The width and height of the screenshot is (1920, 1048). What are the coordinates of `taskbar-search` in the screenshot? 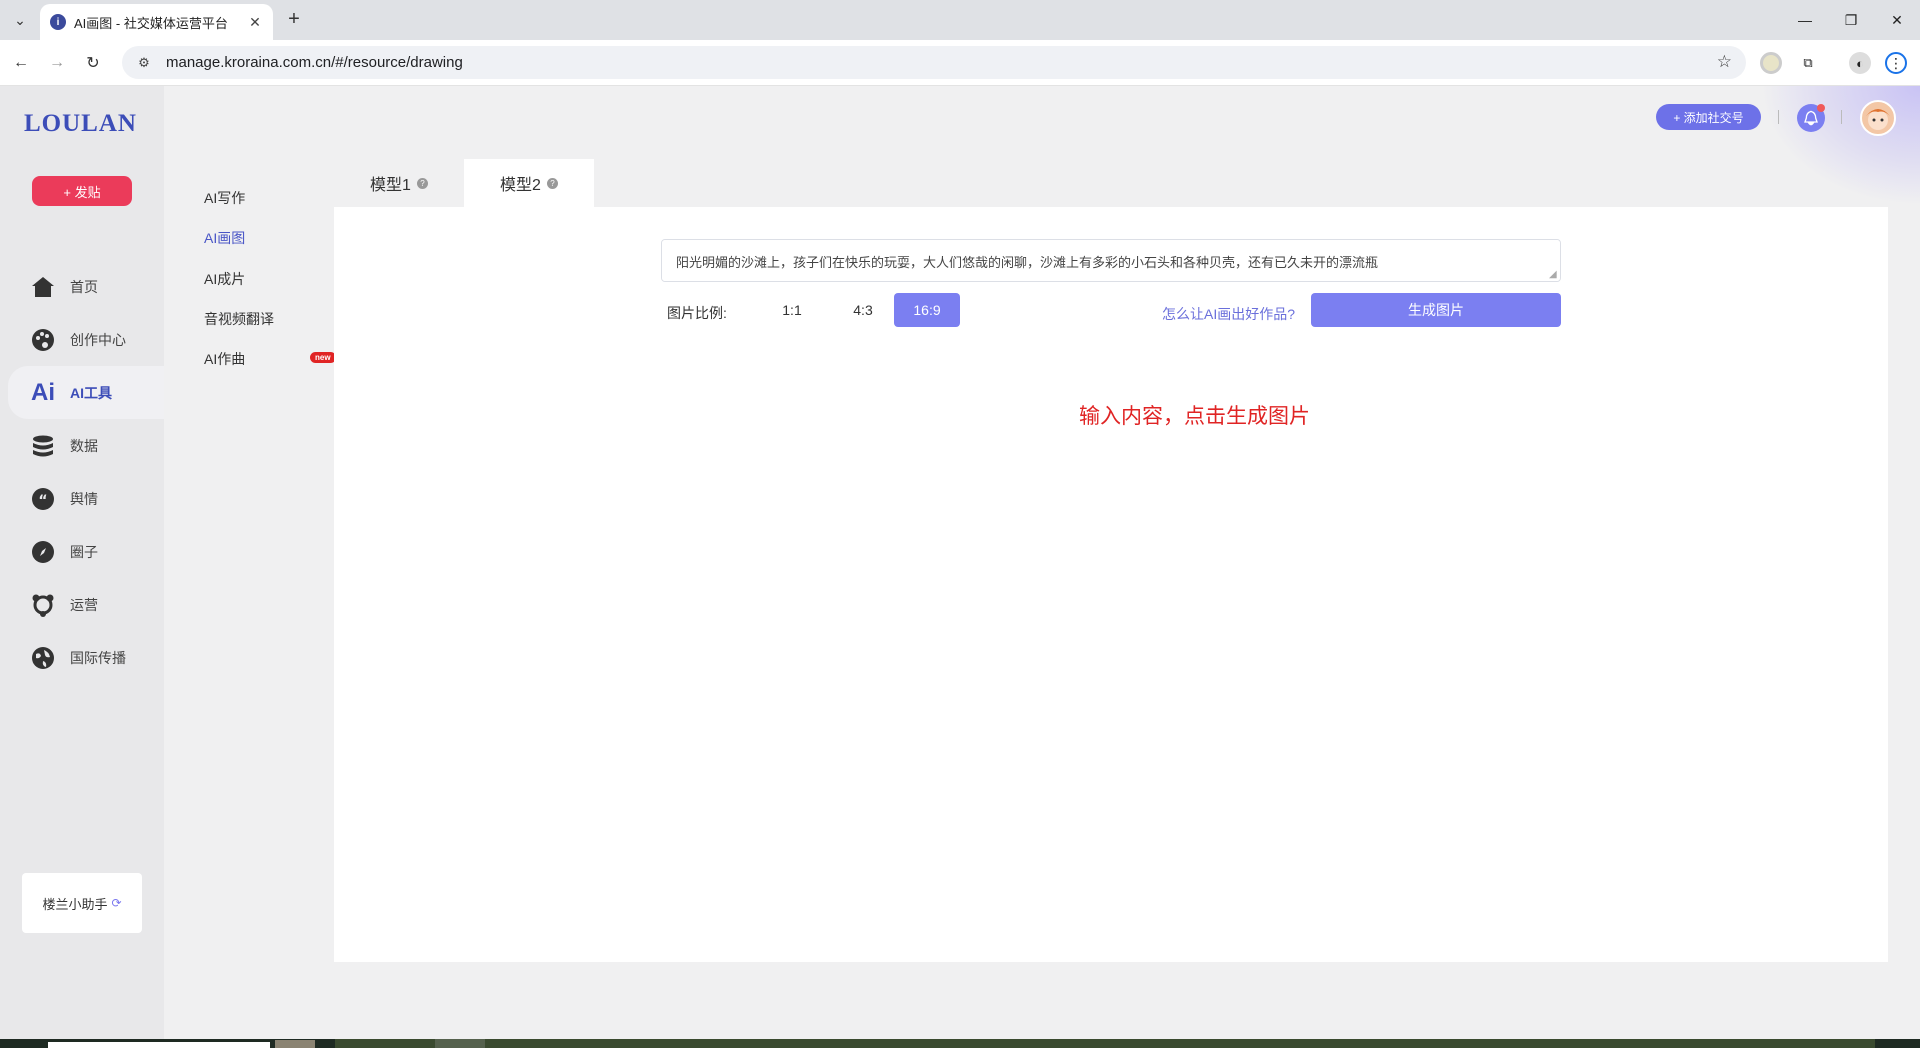 It's located at (159, 1045).